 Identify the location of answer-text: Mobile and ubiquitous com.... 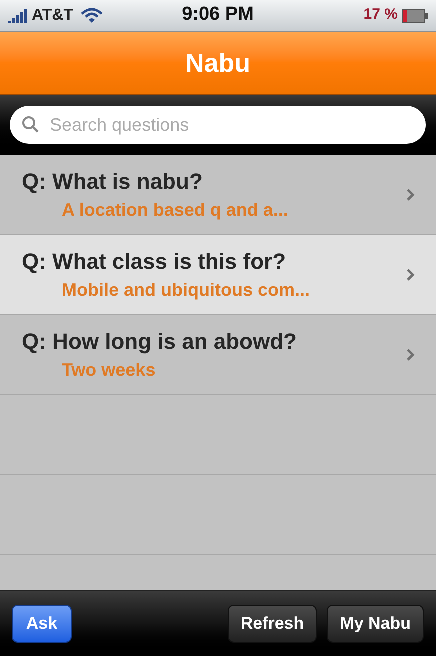
(186, 290).